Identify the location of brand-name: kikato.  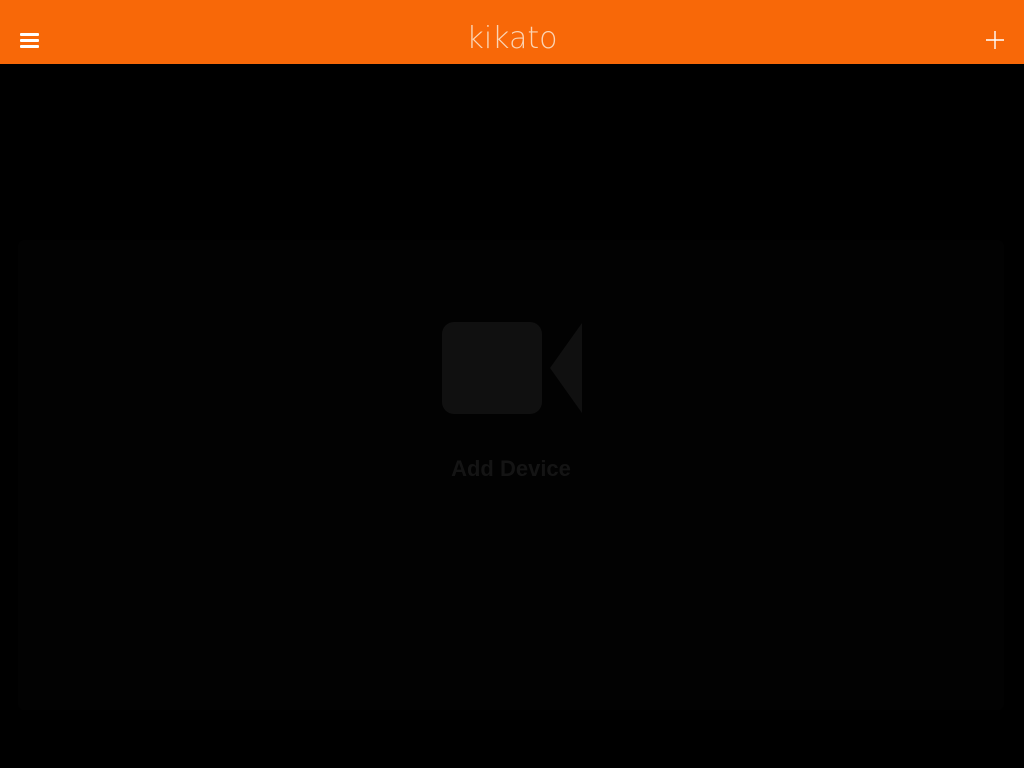
(512, 38).